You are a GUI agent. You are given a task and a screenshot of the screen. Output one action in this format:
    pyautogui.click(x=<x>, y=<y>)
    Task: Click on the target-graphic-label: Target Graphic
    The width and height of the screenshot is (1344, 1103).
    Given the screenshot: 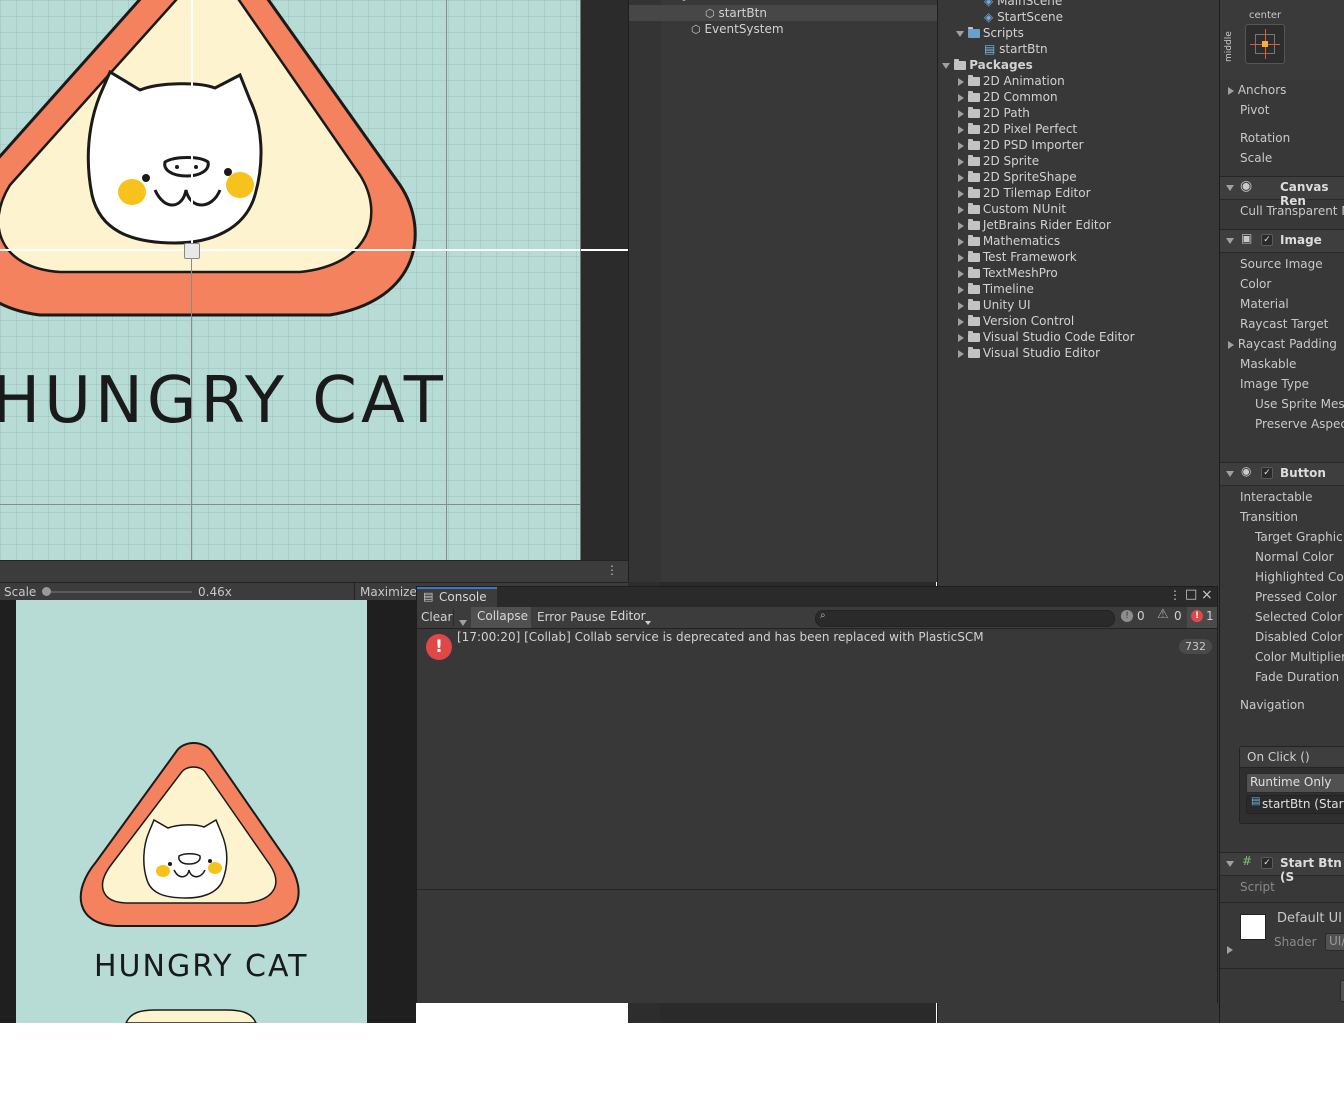 What is the action you would take?
    pyautogui.click(x=1299, y=537)
    